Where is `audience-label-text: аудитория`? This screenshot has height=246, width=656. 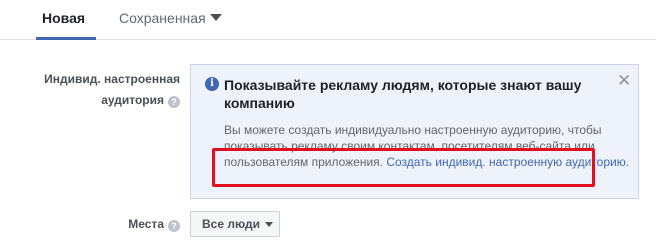 audience-label-text: аудитория is located at coordinates (132, 100).